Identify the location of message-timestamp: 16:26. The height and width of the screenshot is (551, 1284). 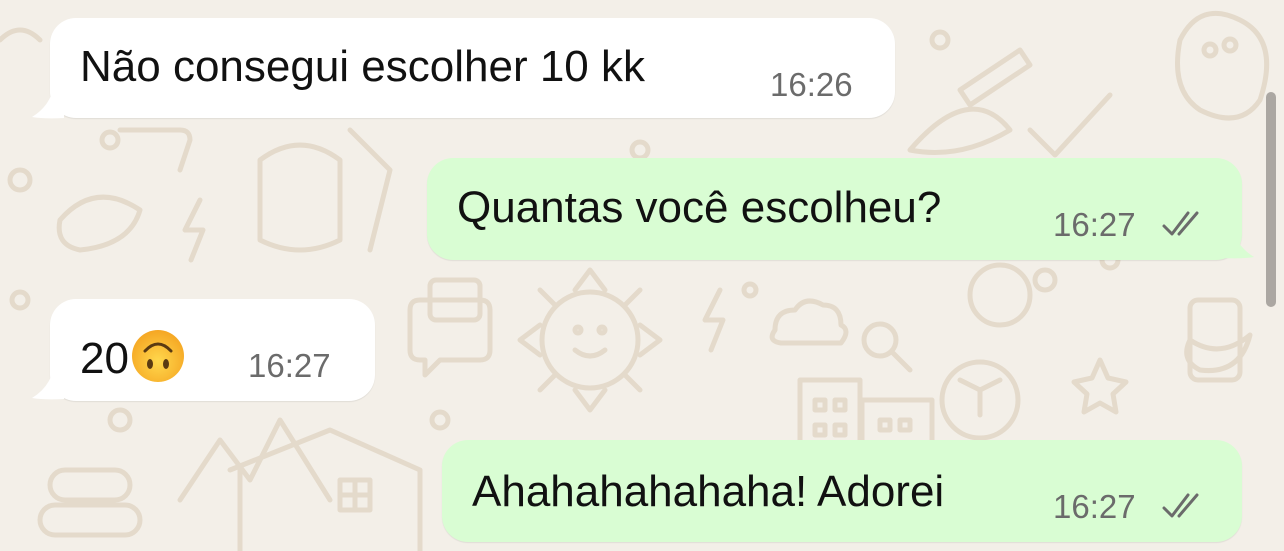
(811, 84).